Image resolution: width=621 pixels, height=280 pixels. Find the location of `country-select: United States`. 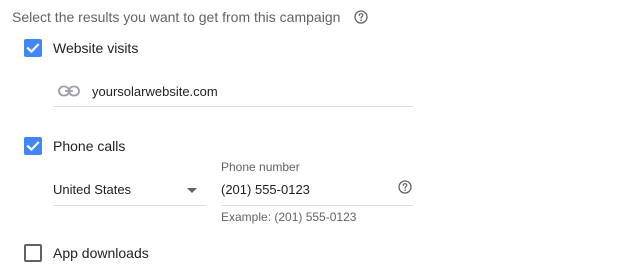

country-select: United States is located at coordinates (129, 192).